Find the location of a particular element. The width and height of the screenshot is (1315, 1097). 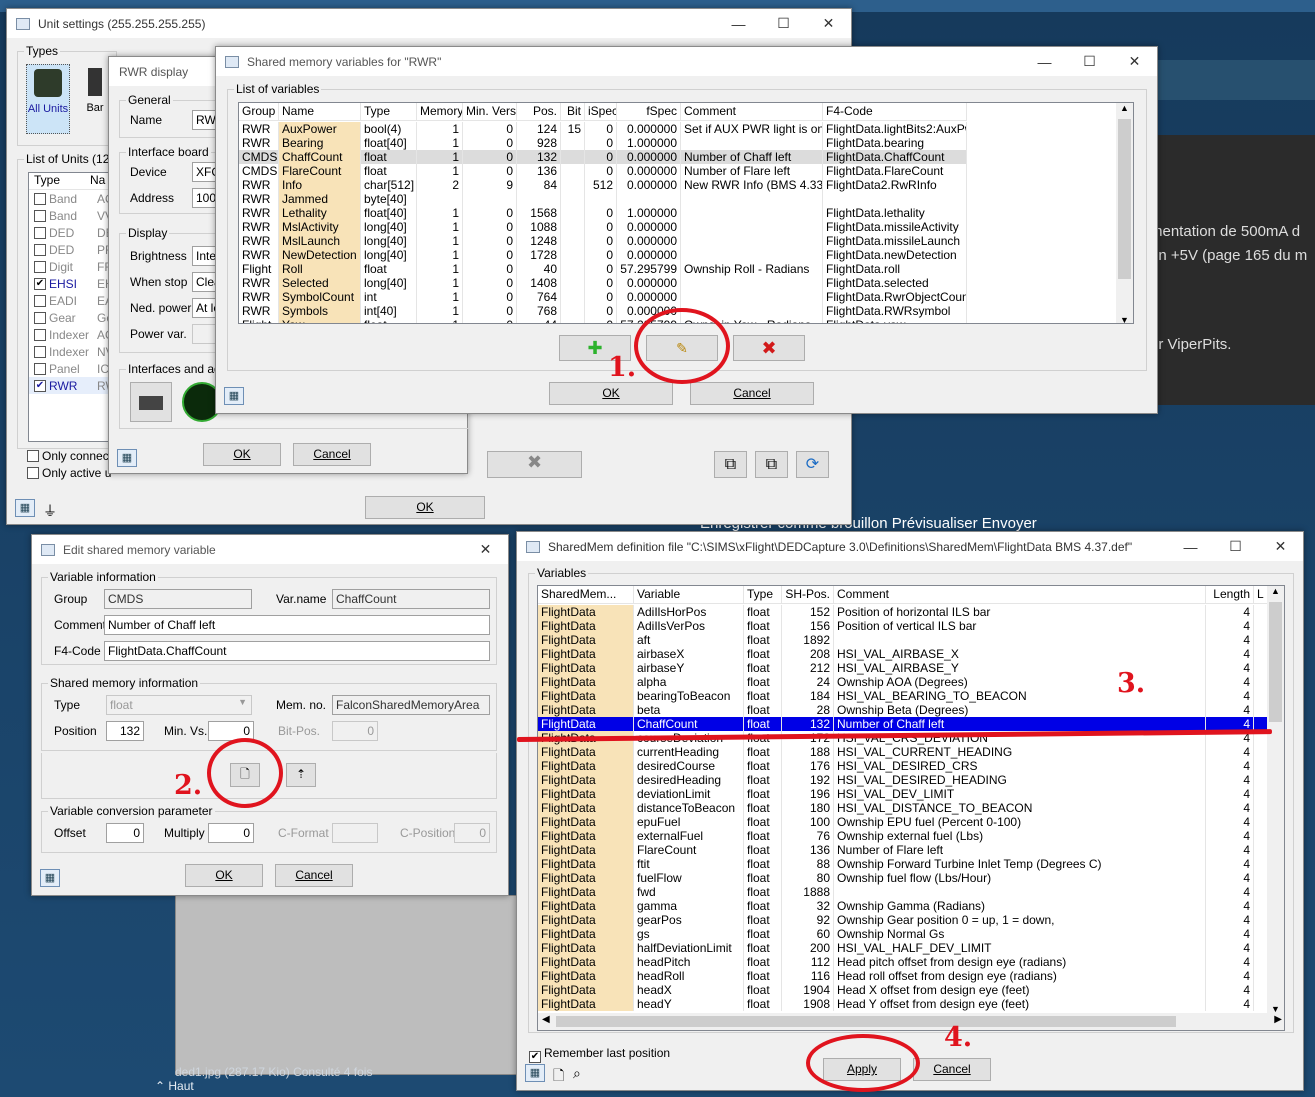

remove-unit-button: ✖ is located at coordinates (534, 464).